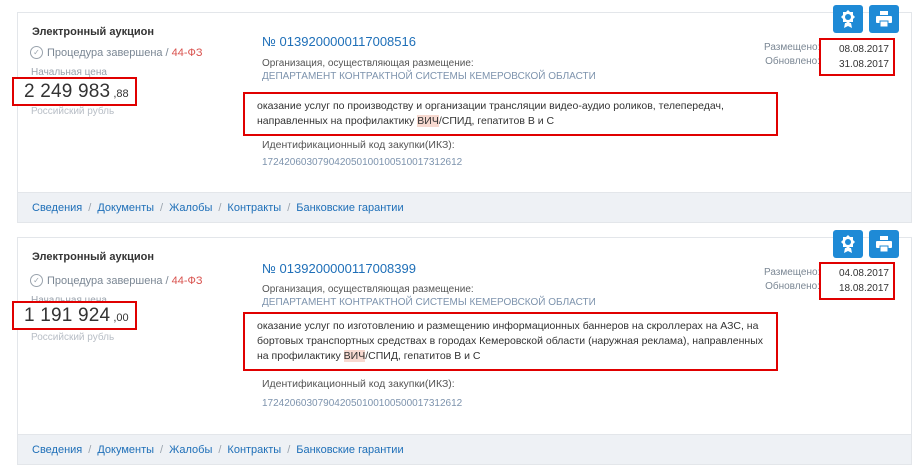  I want to click on price-cents: ,88, so click(121, 94).